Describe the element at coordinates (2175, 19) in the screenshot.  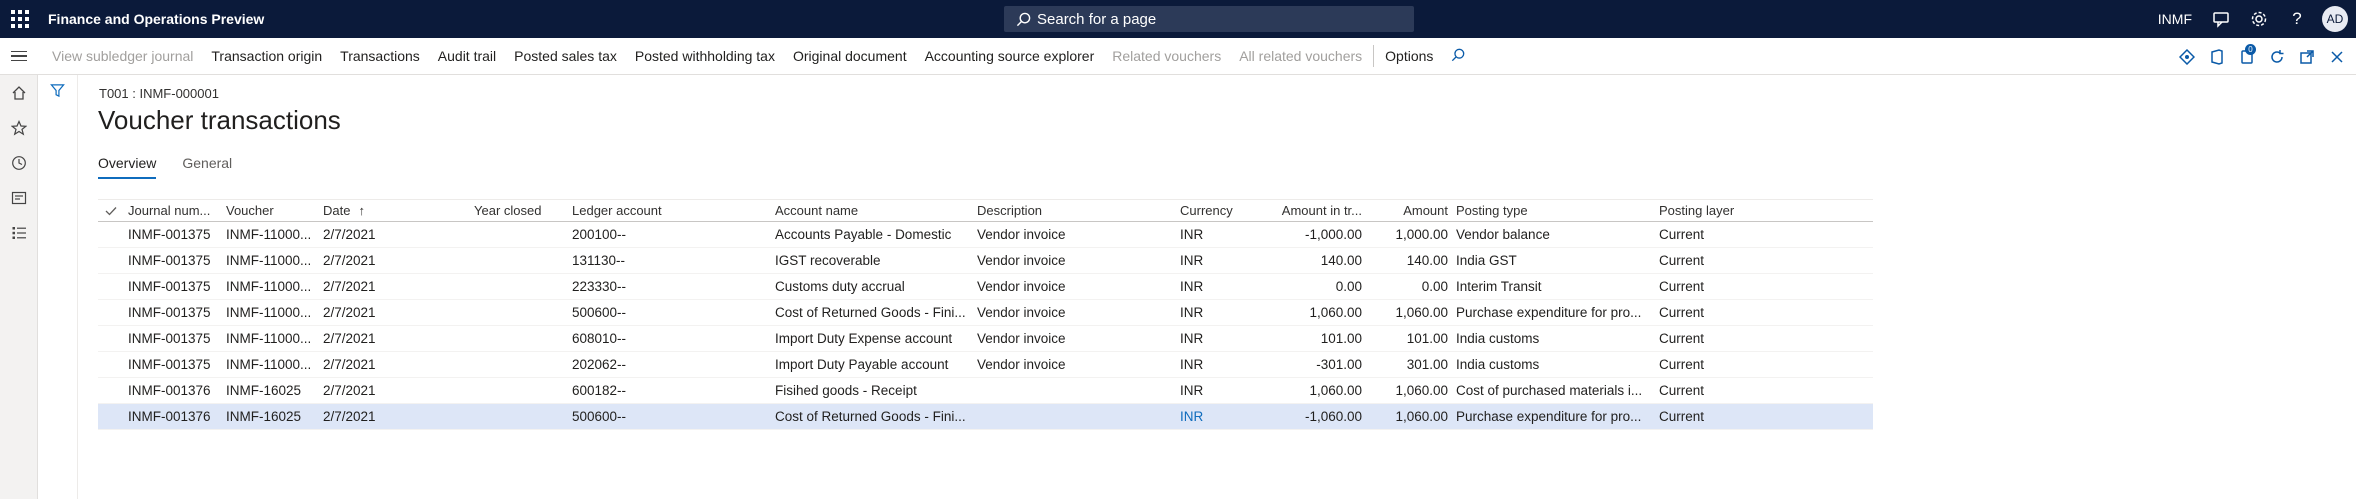
I see `company-picker: INMF` at that location.